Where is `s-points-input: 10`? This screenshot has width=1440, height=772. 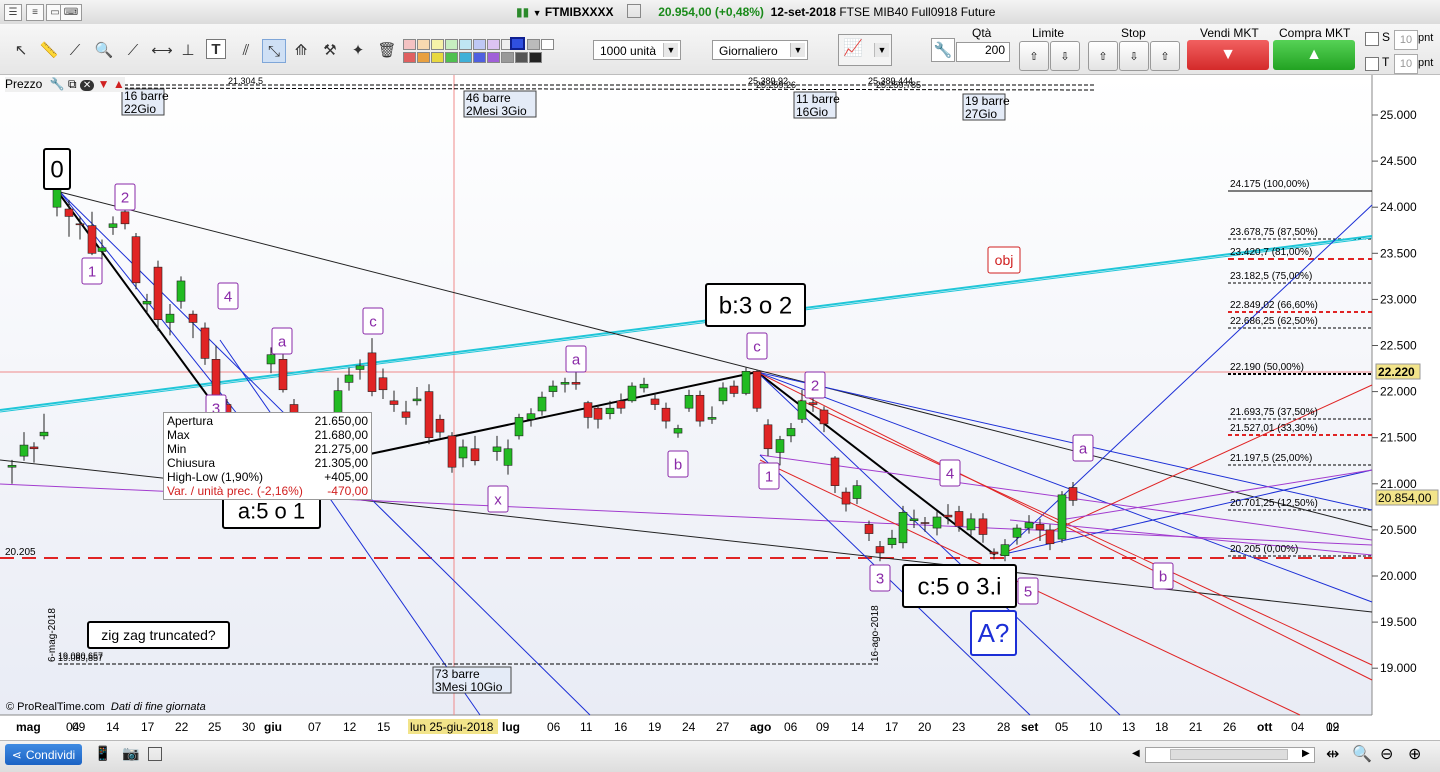
s-points-input: 10 is located at coordinates (1406, 40).